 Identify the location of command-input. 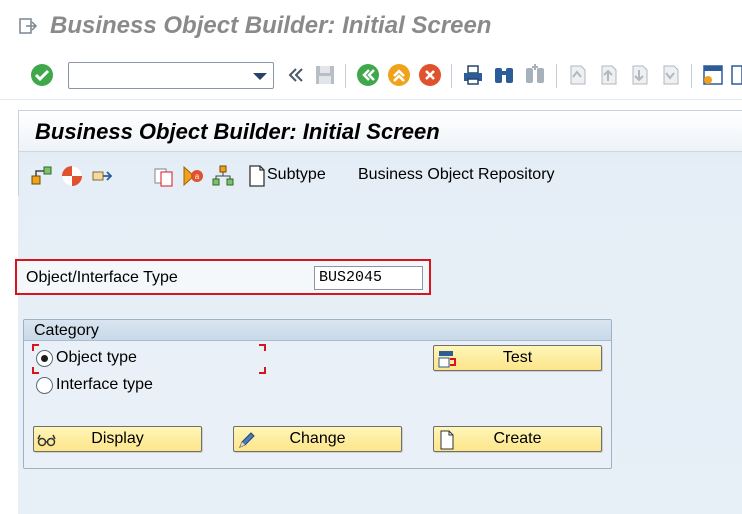
(157, 75).